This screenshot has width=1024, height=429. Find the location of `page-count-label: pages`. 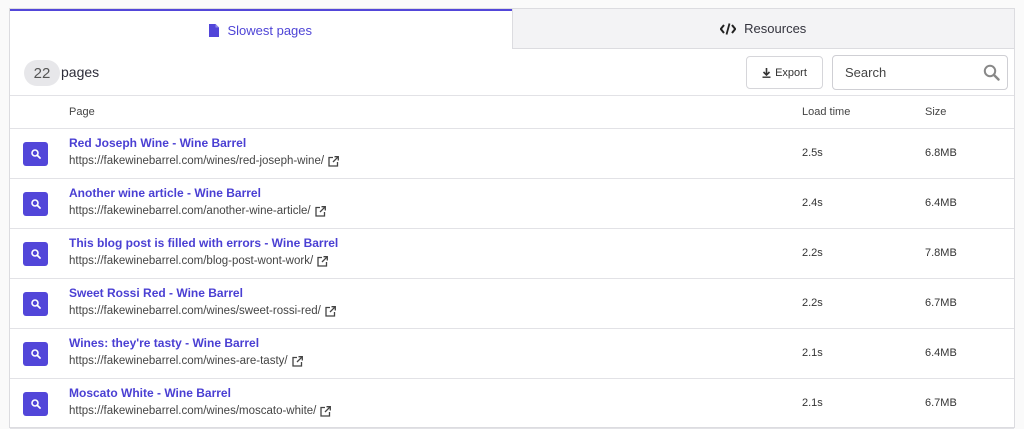

page-count-label: pages is located at coordinates (80, 72).